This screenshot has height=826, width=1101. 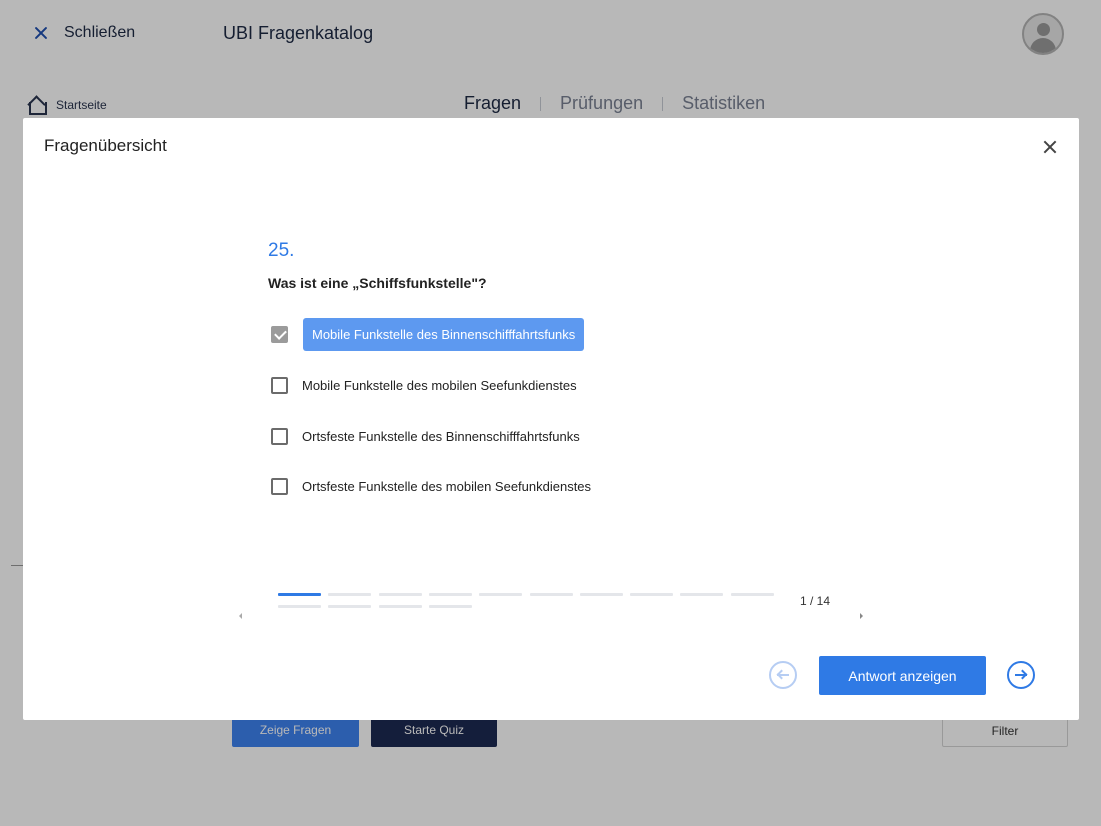 I want to click on previous-question-button, so click(x=783, y=675).